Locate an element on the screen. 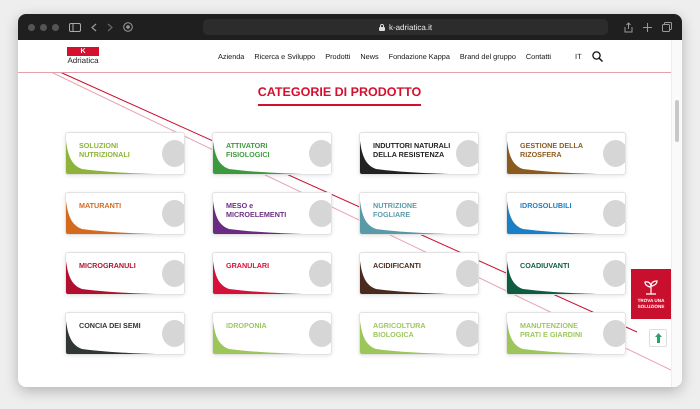  tabs-icon is located at coordinates (667, 27).